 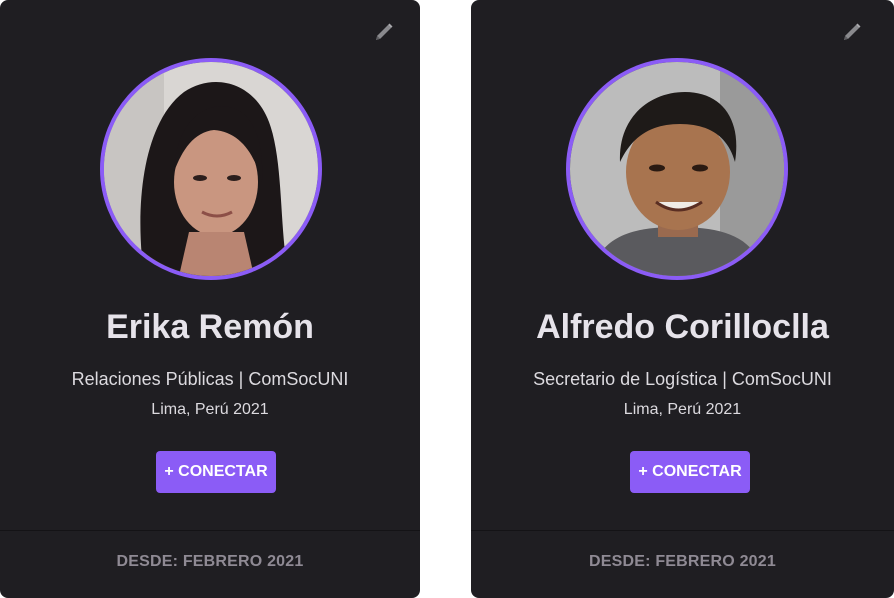 I want to click on profile-name: Alfredo Corilloclla, so click(x=682, y=327).